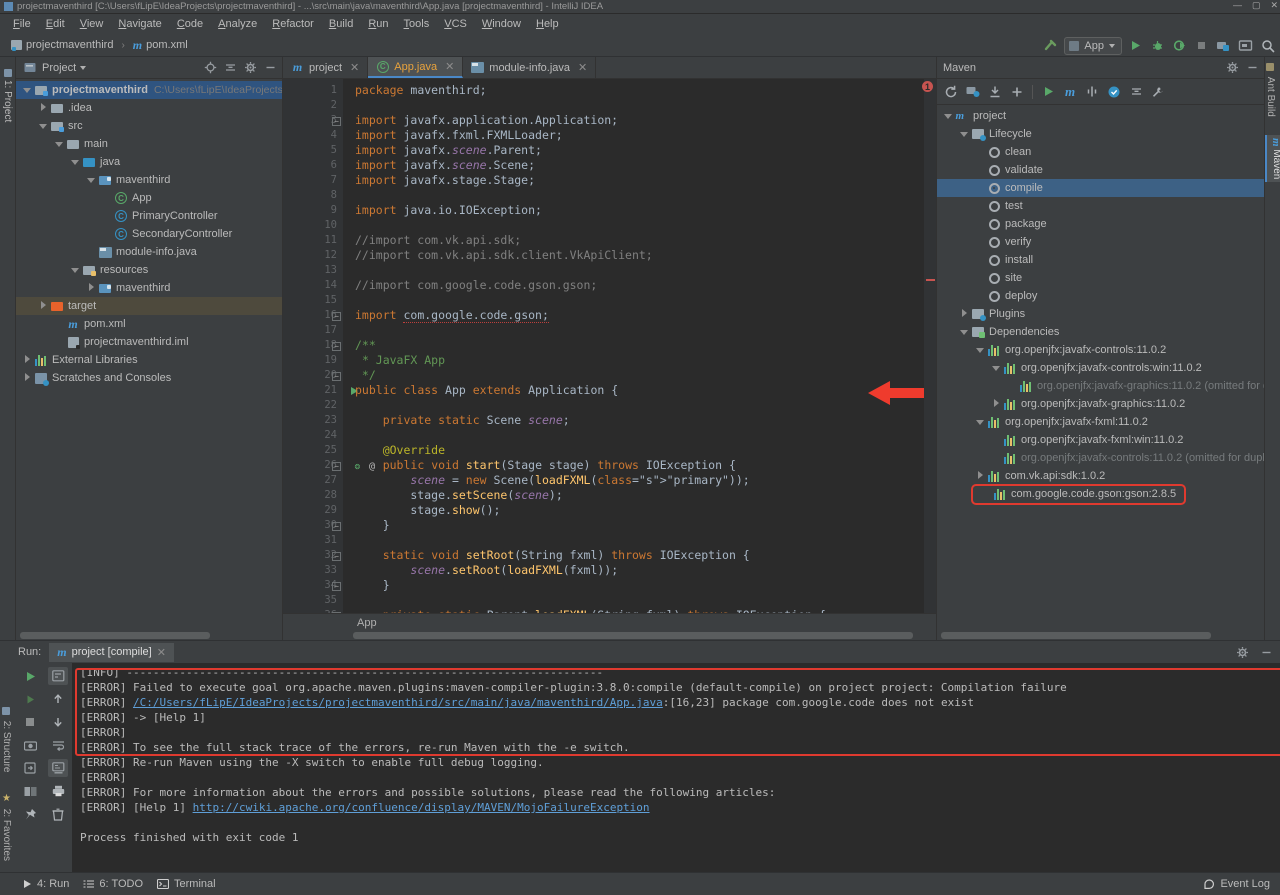  What do you see at coordinates (1100, 260) in the screenshot?
I see `maven-tree-item: install` at bounding box center [1100, 260].